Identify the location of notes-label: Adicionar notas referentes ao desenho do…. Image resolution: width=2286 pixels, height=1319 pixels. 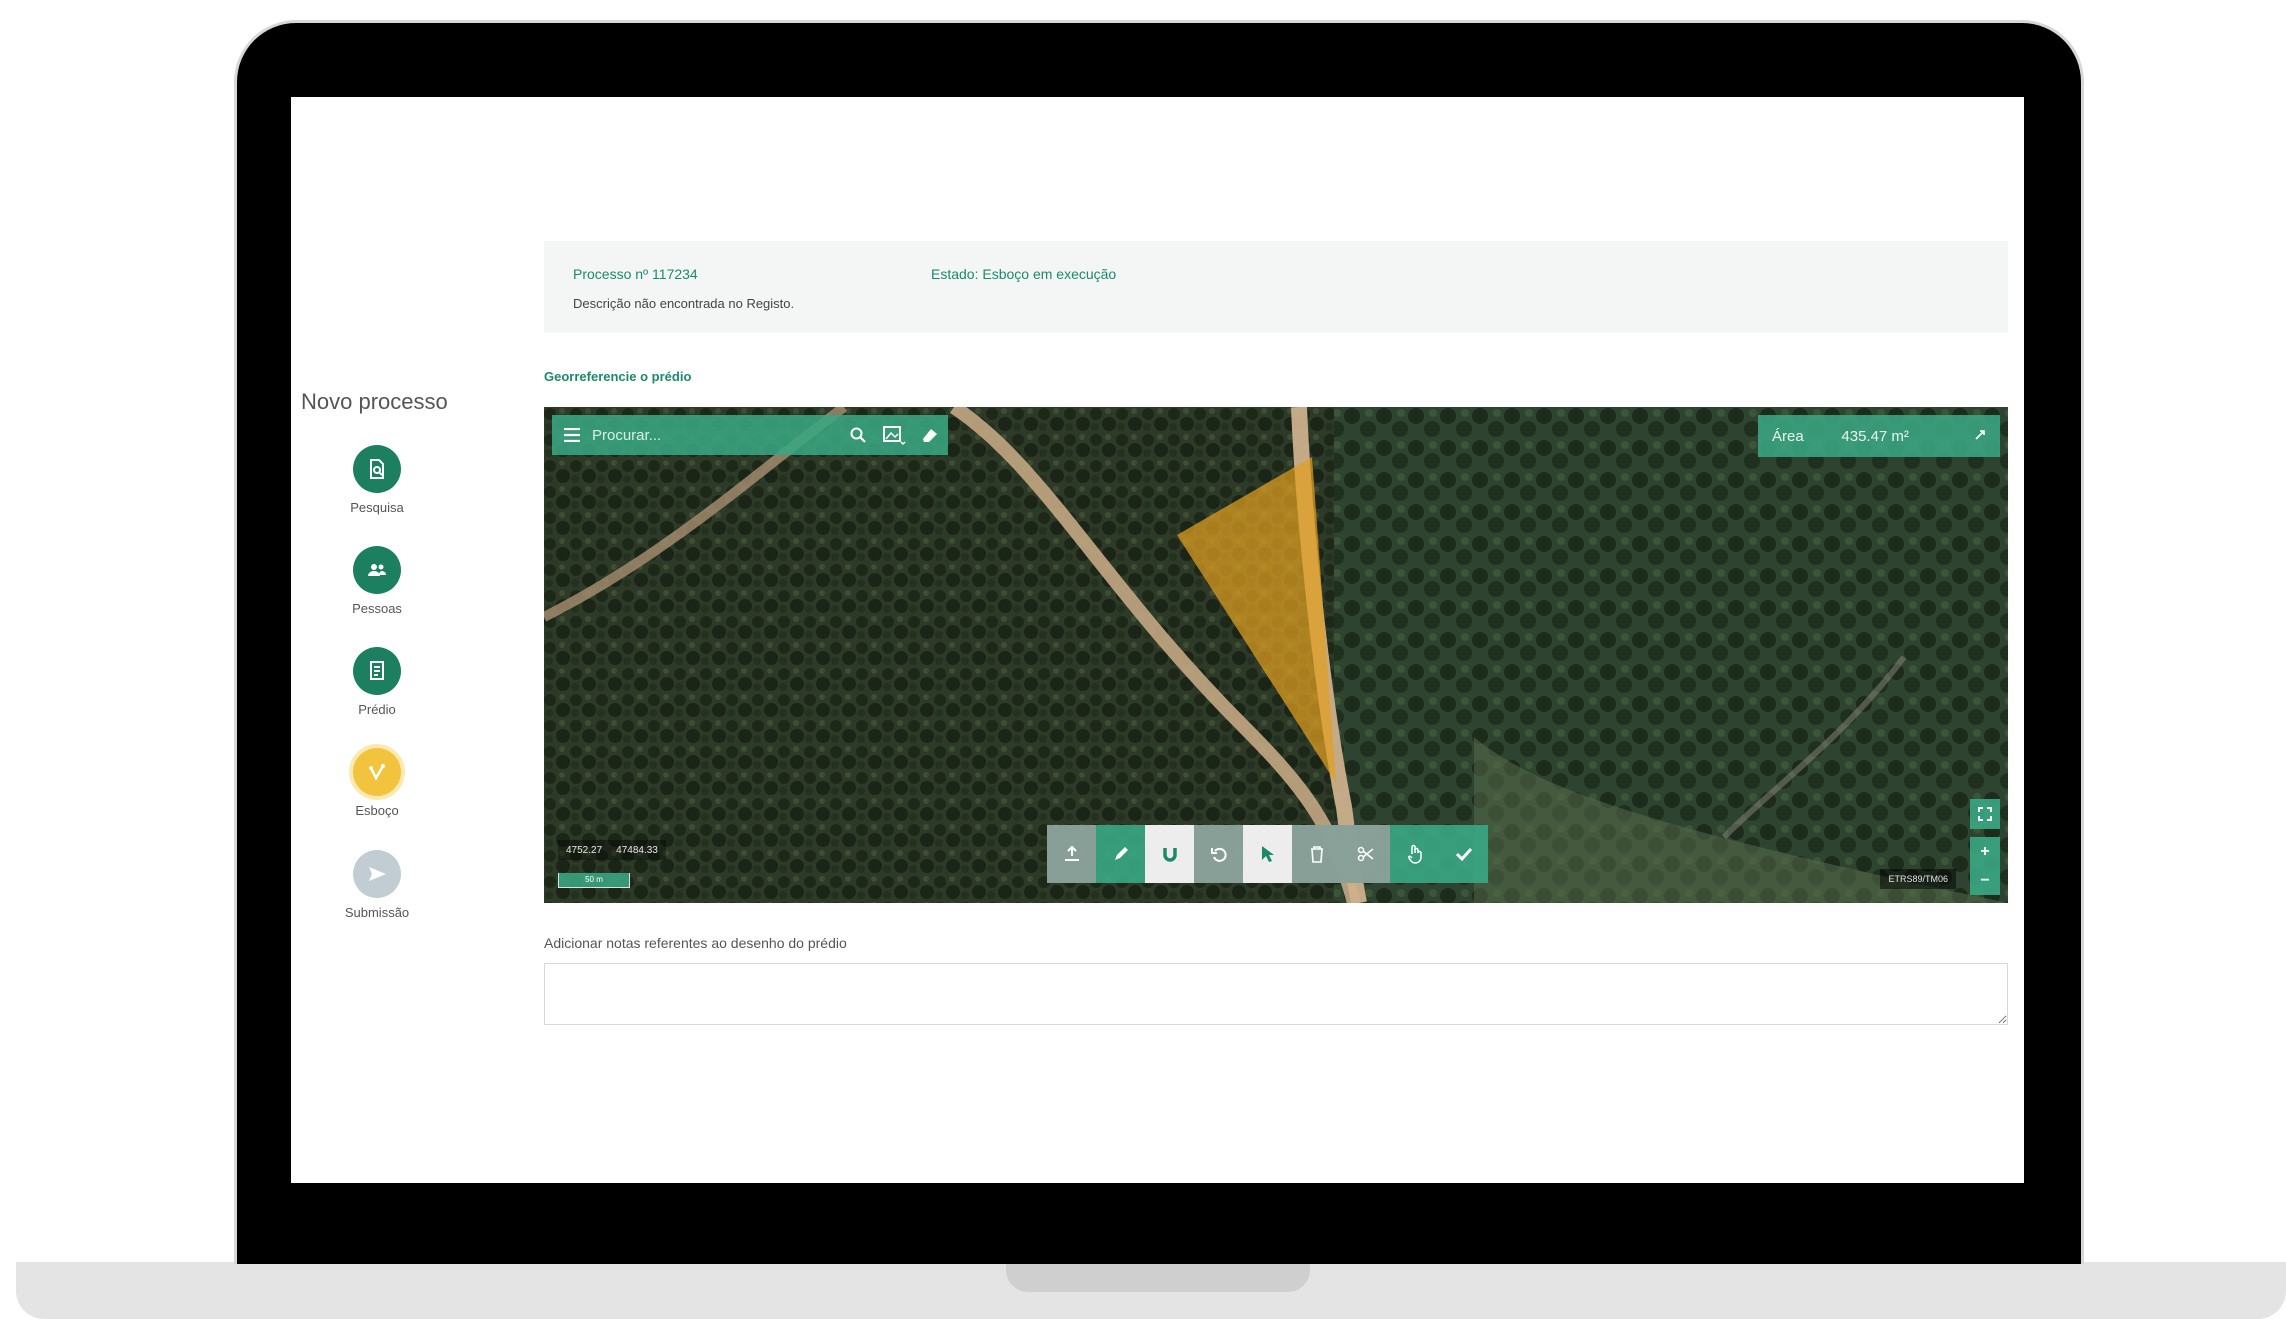
(695, 943).